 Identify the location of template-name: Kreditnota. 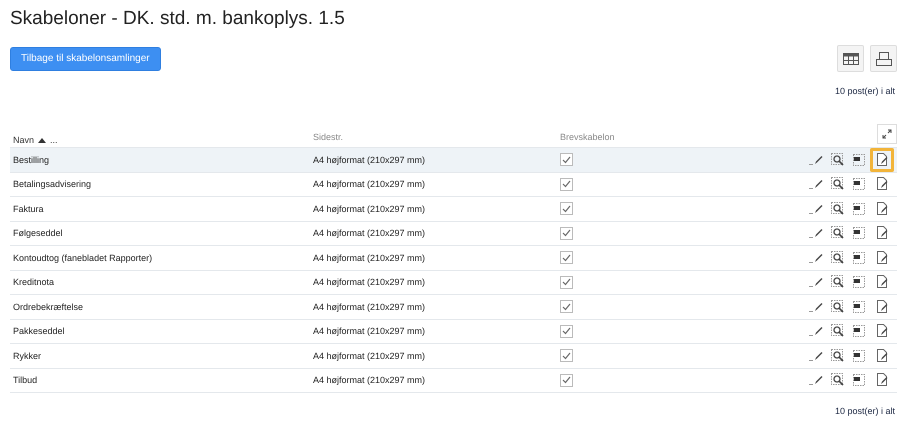
(33, 282).